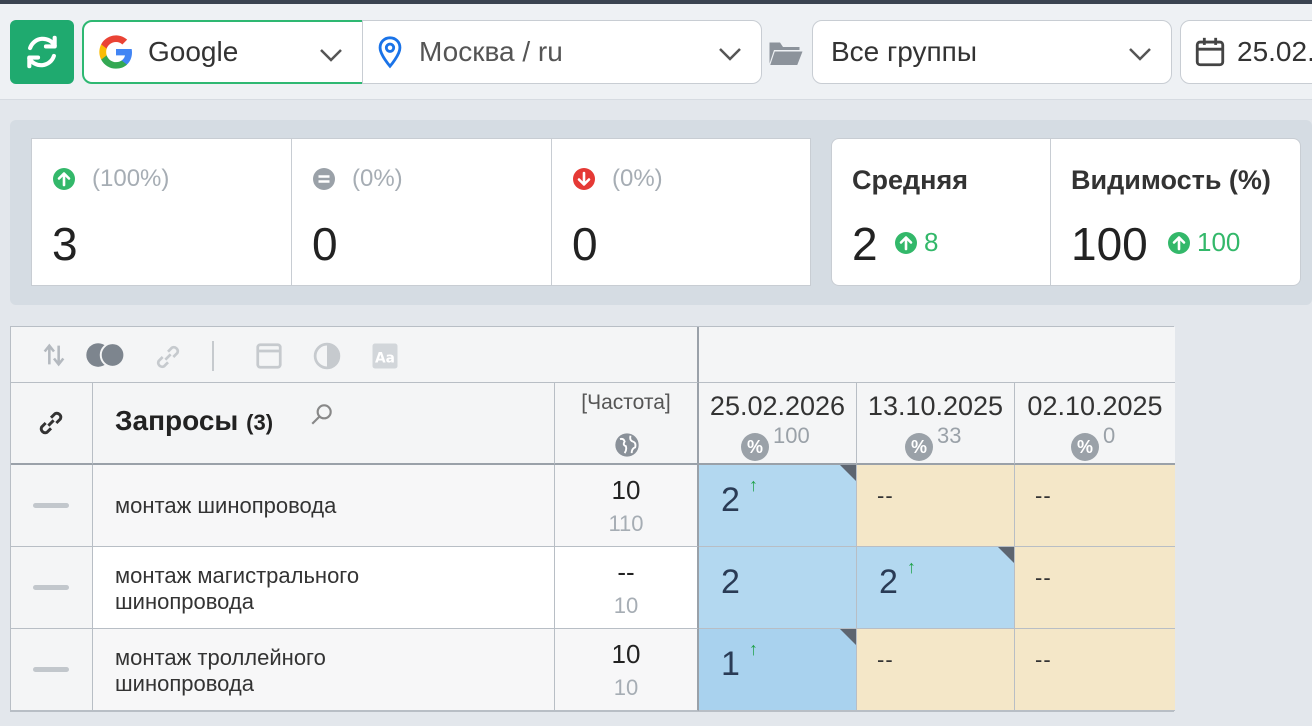 This screenshot has width=1312, height=726. What do you see at coordinates (627, 588) in the screenshot?
I see `frequency-cell: -- 10` at bounding box center [627, 588].